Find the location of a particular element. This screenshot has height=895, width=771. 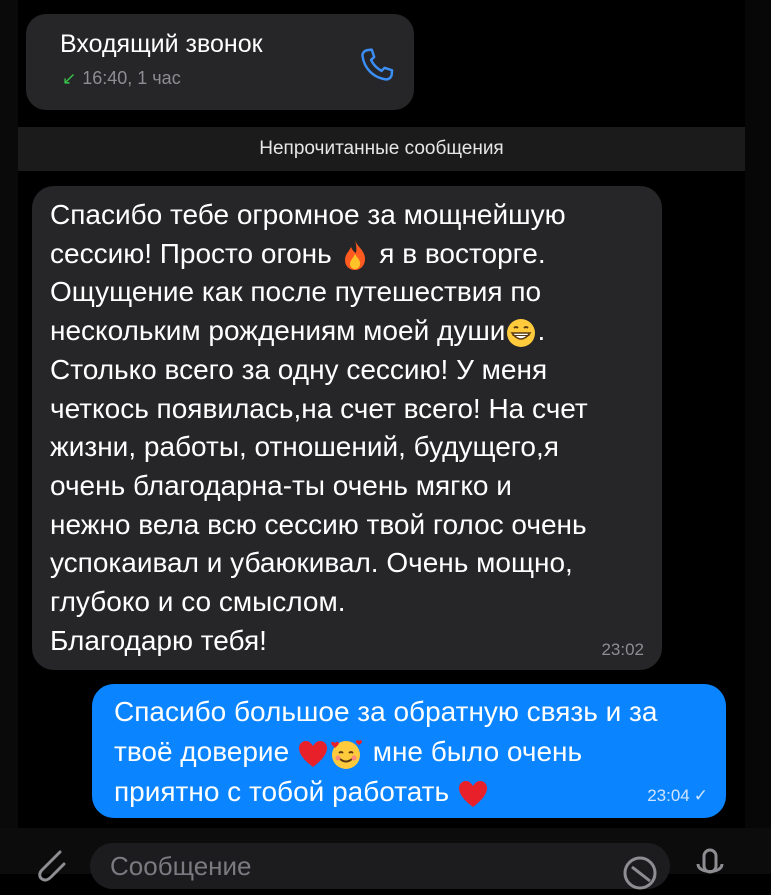

left-edge is located at coordinates (9, 437).